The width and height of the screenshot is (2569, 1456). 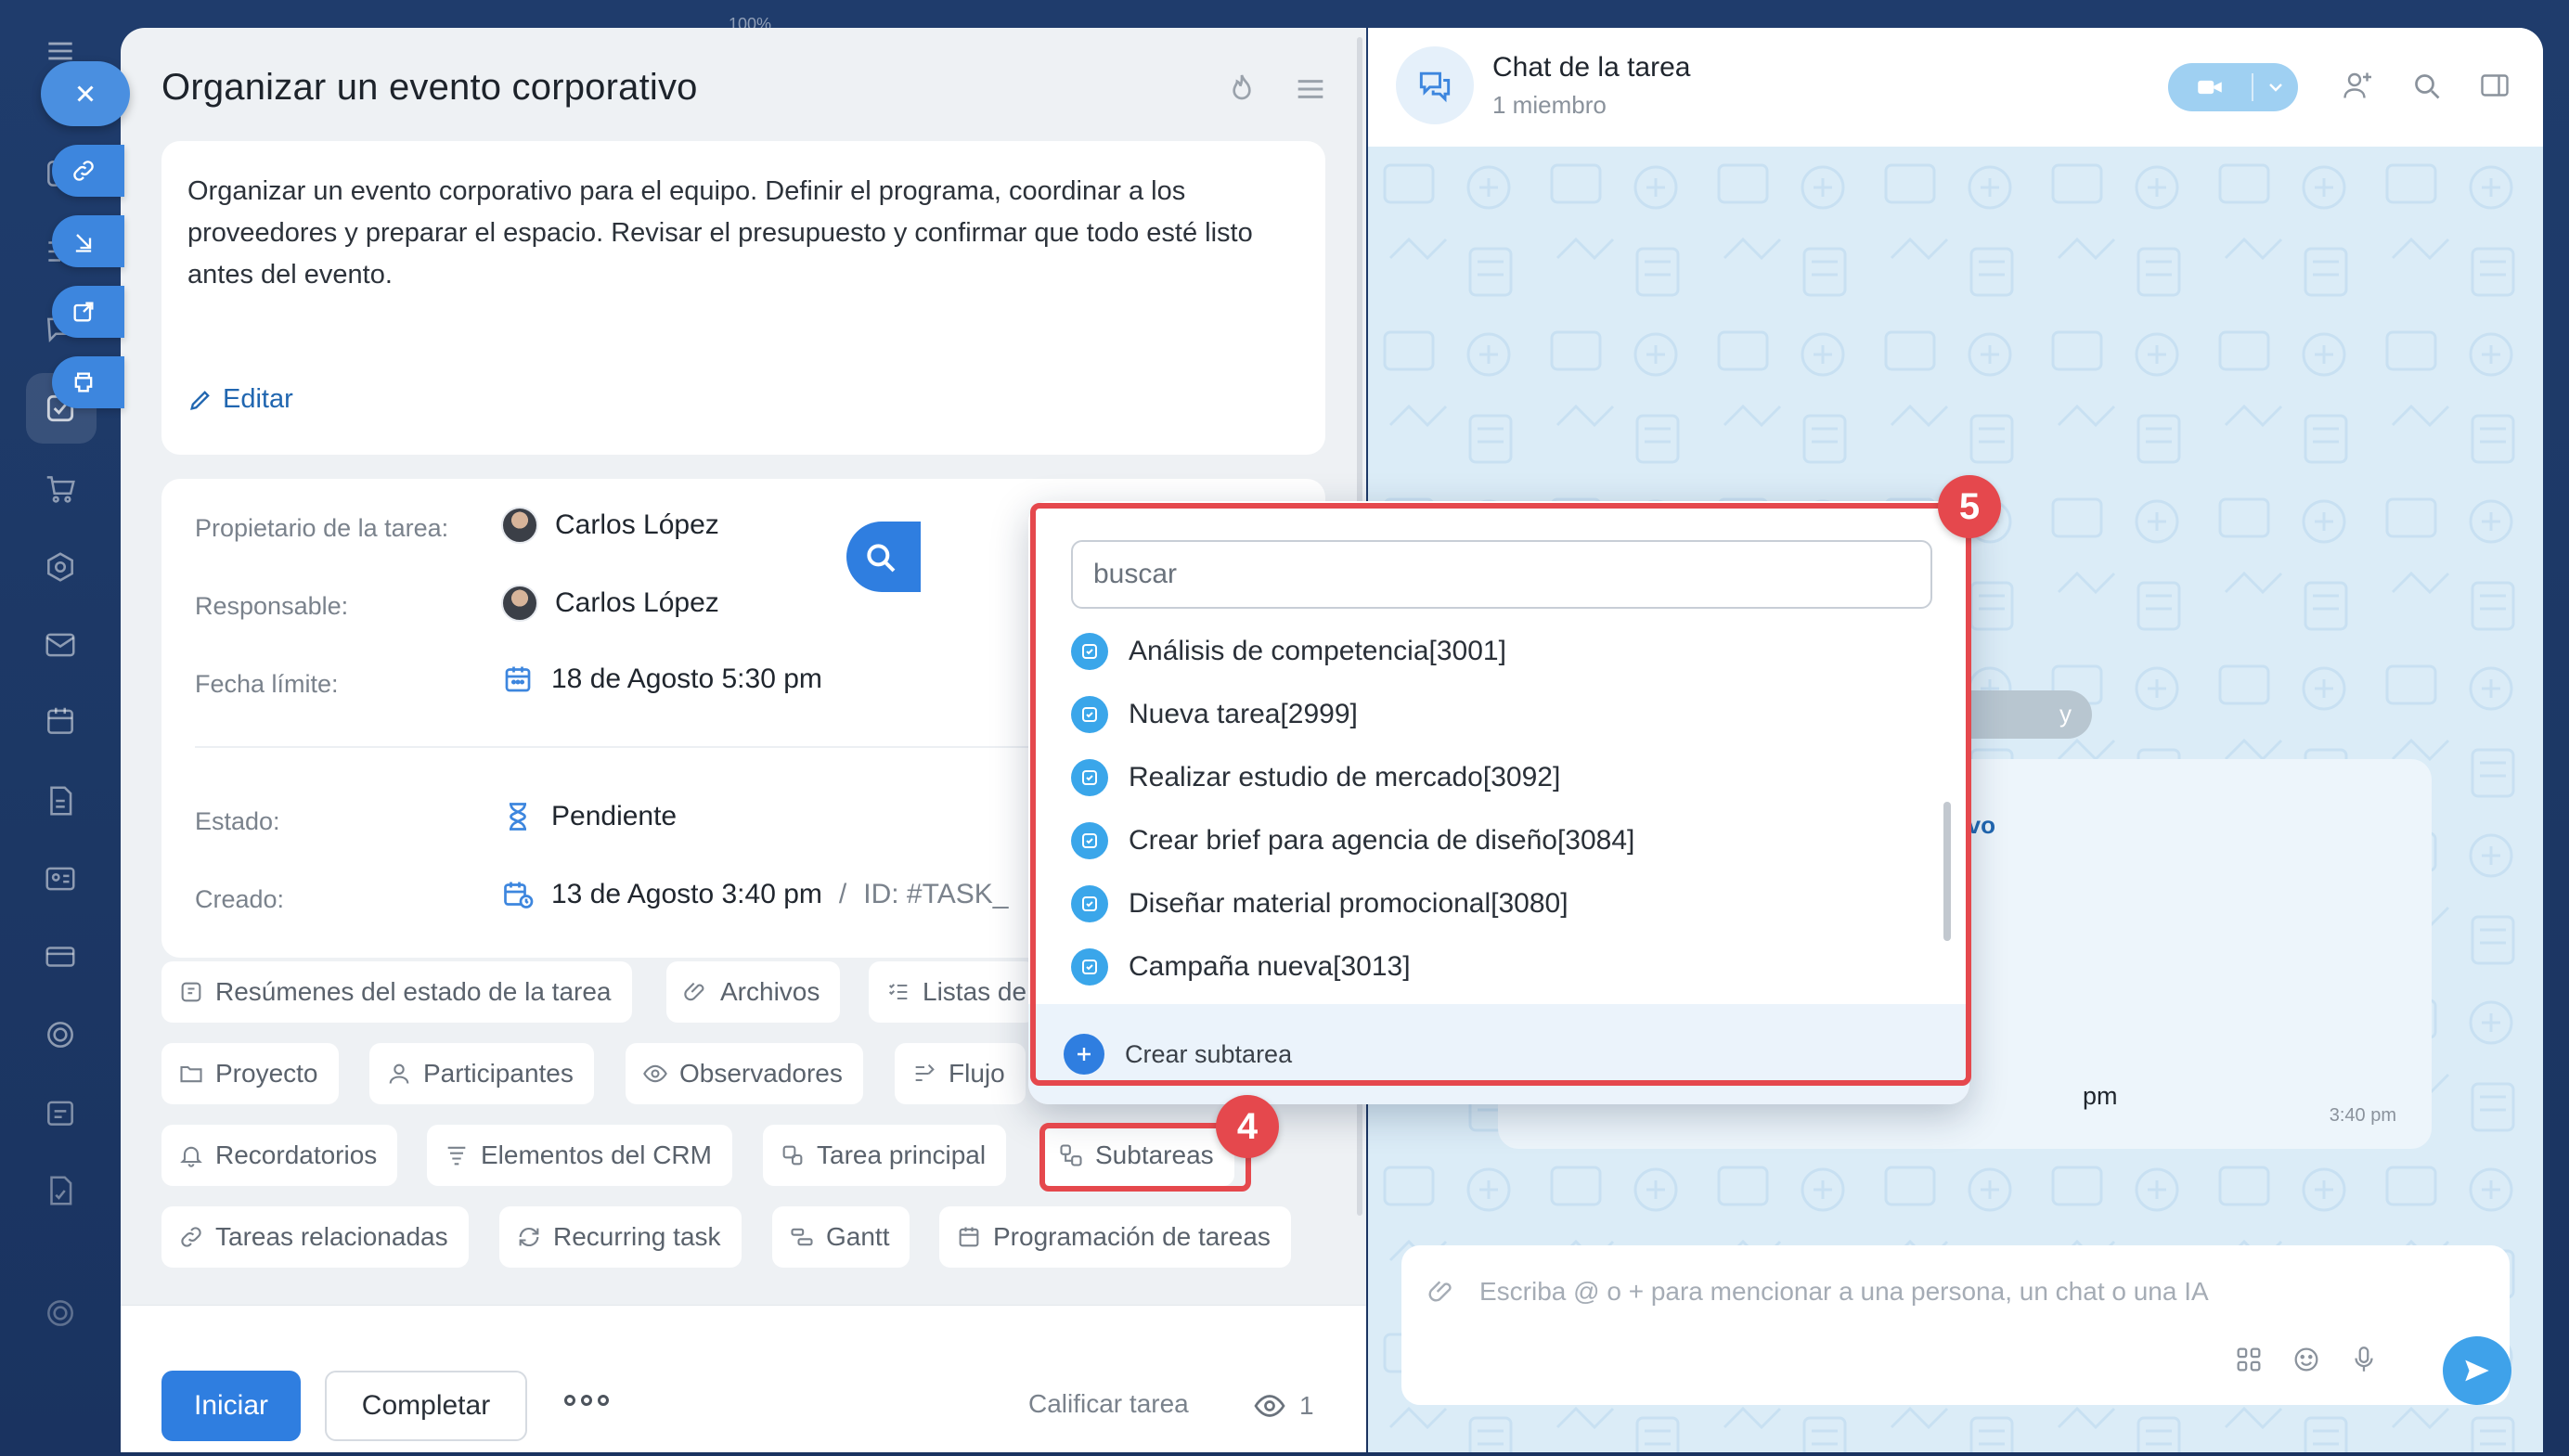 I want to click on sidebar-toggle-icon, so click(x=2495, y=85).